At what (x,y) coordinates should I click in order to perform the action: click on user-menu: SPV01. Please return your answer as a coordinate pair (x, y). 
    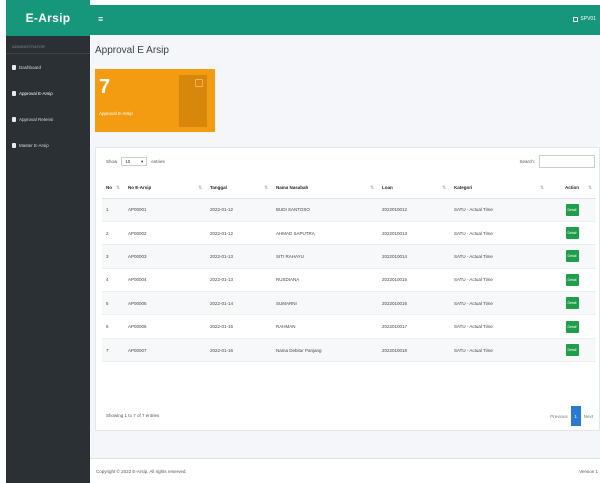
    Looking at the image, I should click on (584, 19).